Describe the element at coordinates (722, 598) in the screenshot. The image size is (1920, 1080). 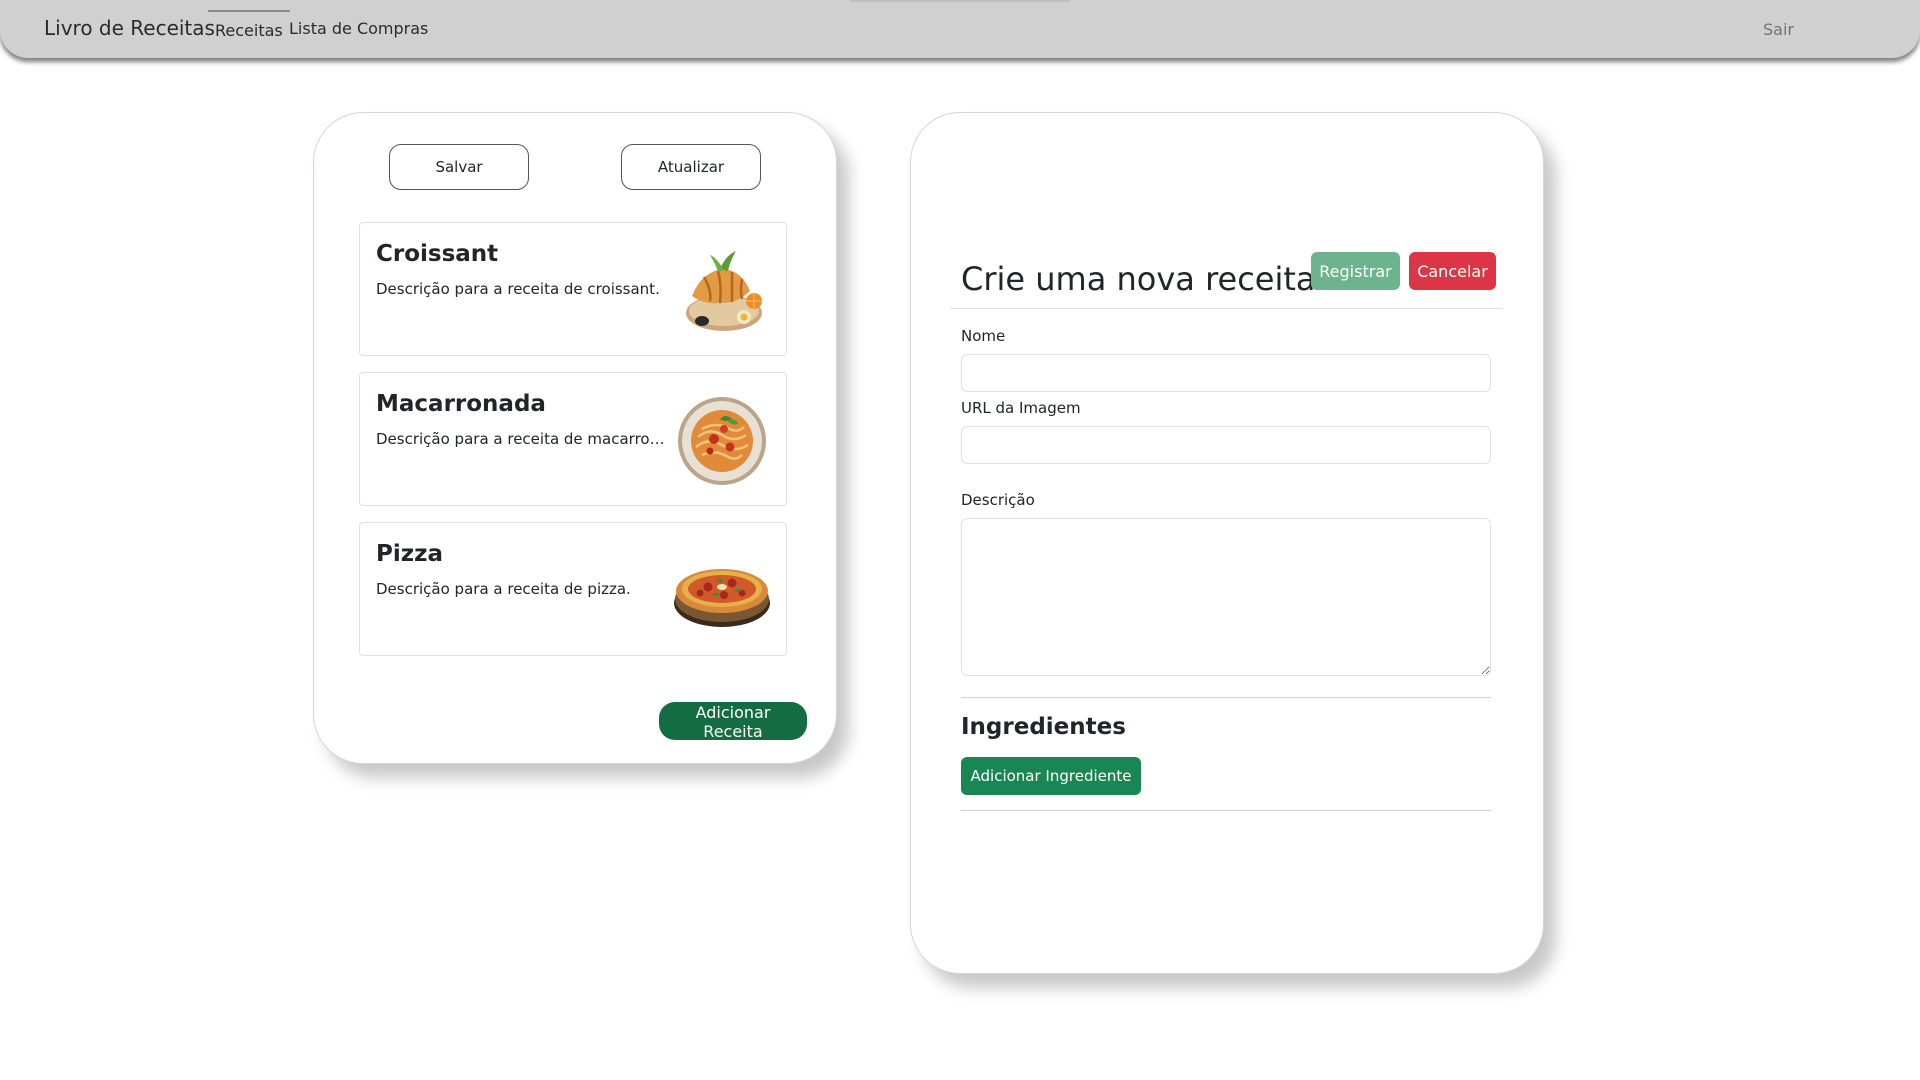
I see `pizza-image` at that location.